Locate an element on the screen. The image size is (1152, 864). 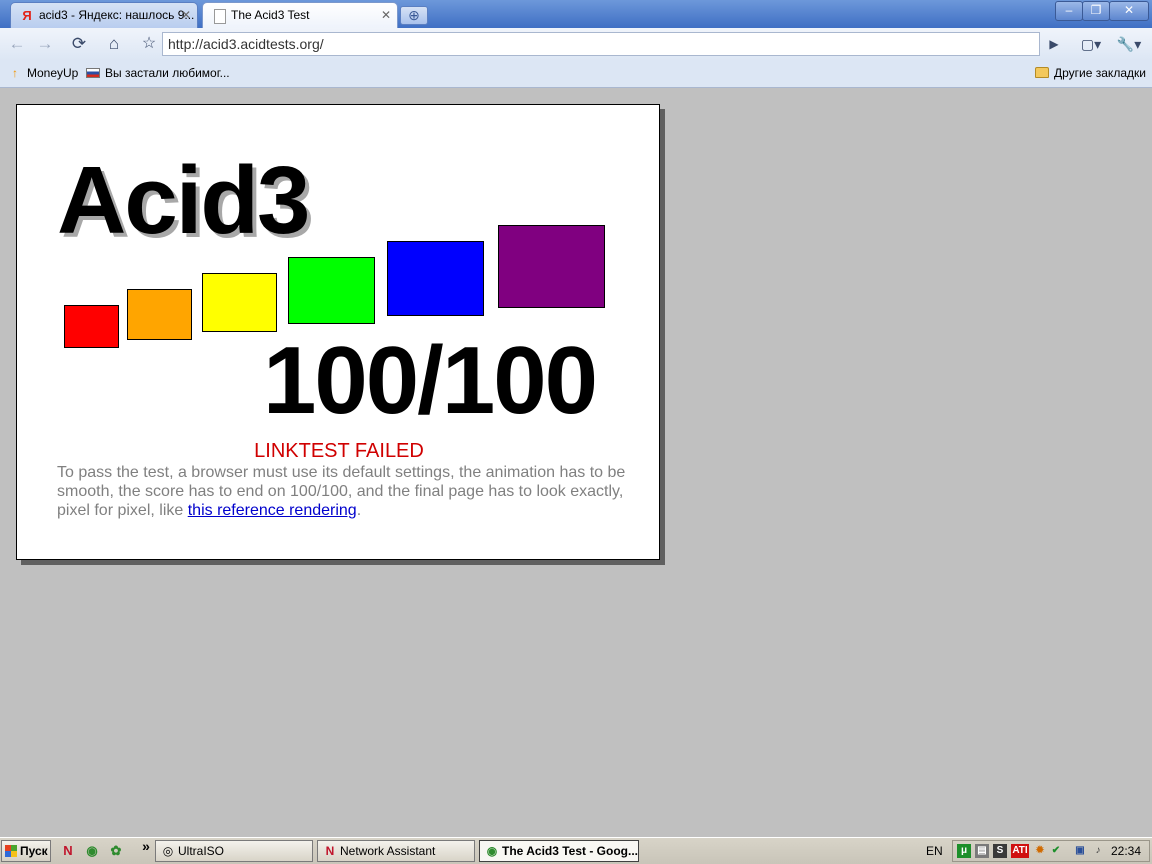
task-network-assistant: N Network Assistant is located at coordinates (396, 851).